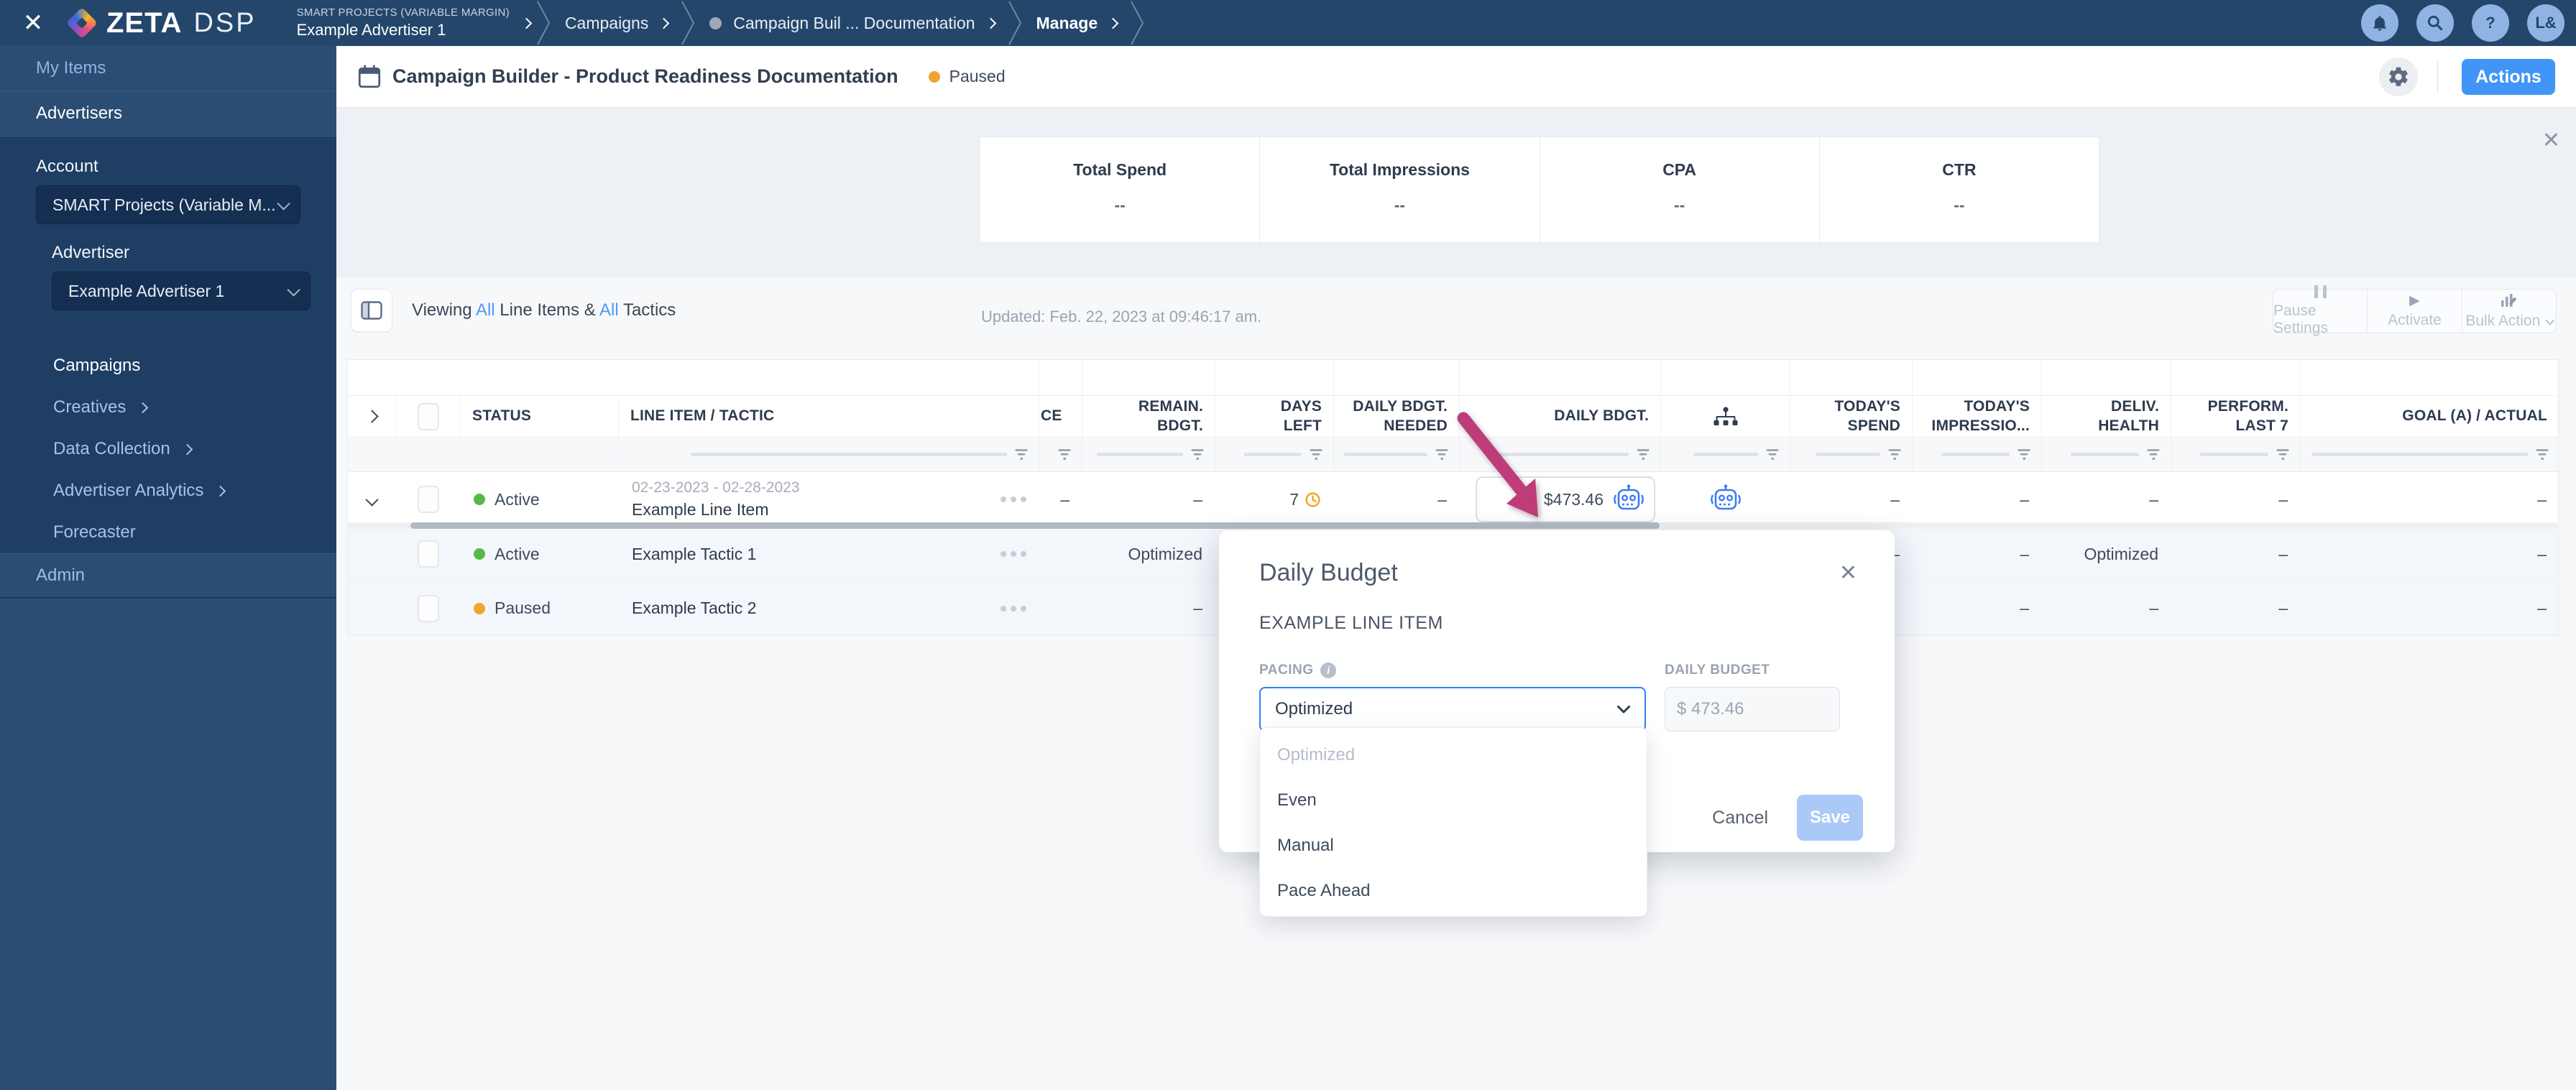 The width and height of the screenshot is (2576, 1090). What do you see at coordinates (1740, 818) in the screenshot?
I see `cancel-button: Cancel` at bounding box center [1740, 818].